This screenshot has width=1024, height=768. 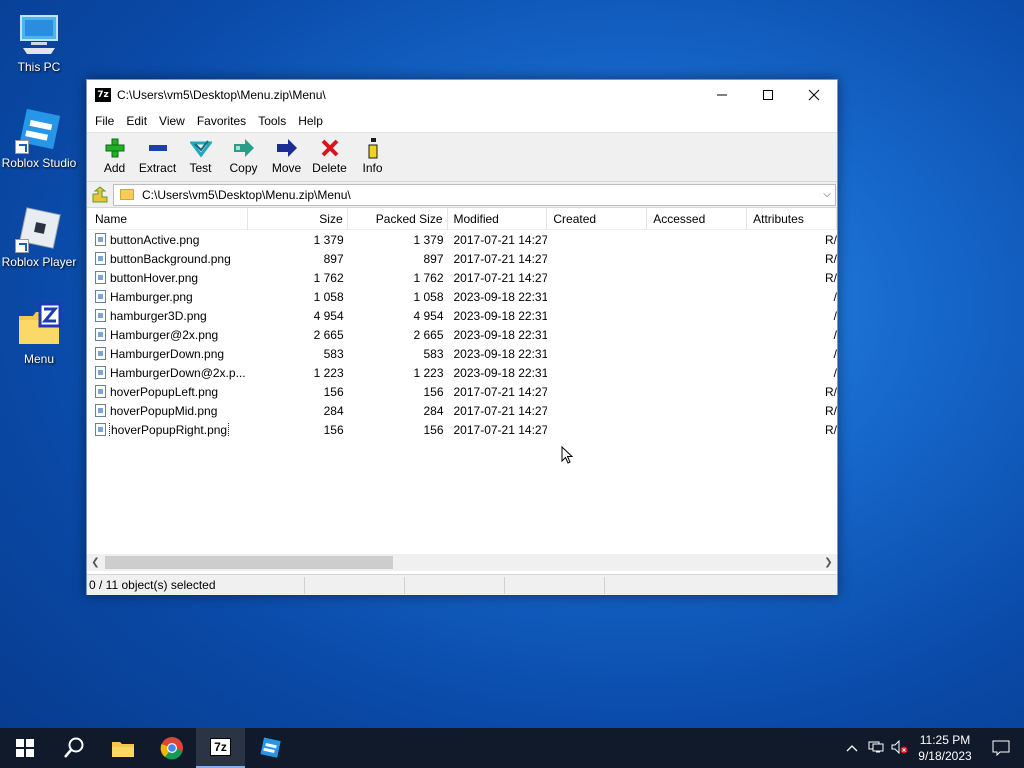 What do you see at coordinates (104, 121) in the screenshot?
I see `menu-file: File` at bounding box center [104, 121].